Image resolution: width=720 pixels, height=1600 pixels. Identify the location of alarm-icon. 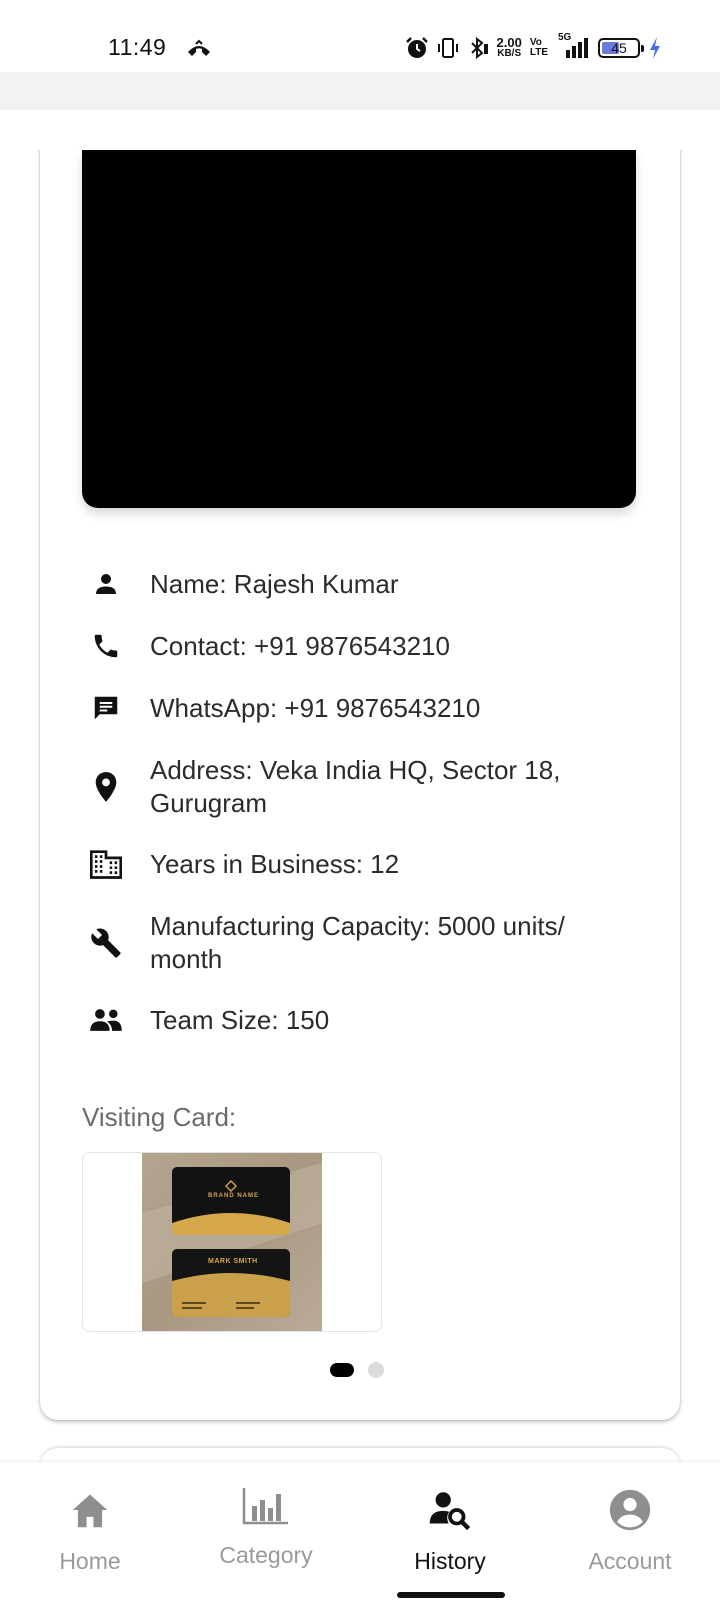
(416, 47).